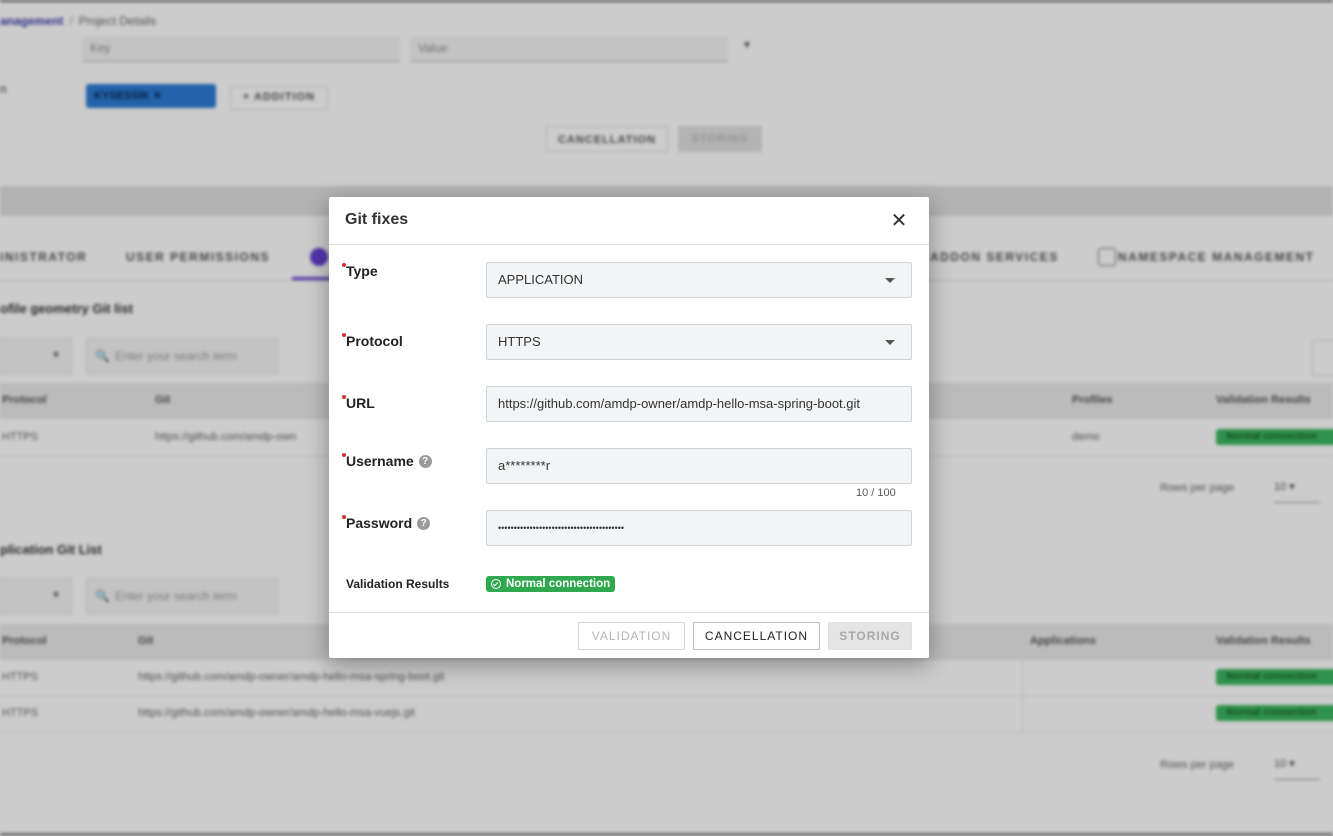  What do you see at coordinates (756, 636) in the screenshot?
I see `cancel-button: CANCELLATION` at bounding box center [756, 636].